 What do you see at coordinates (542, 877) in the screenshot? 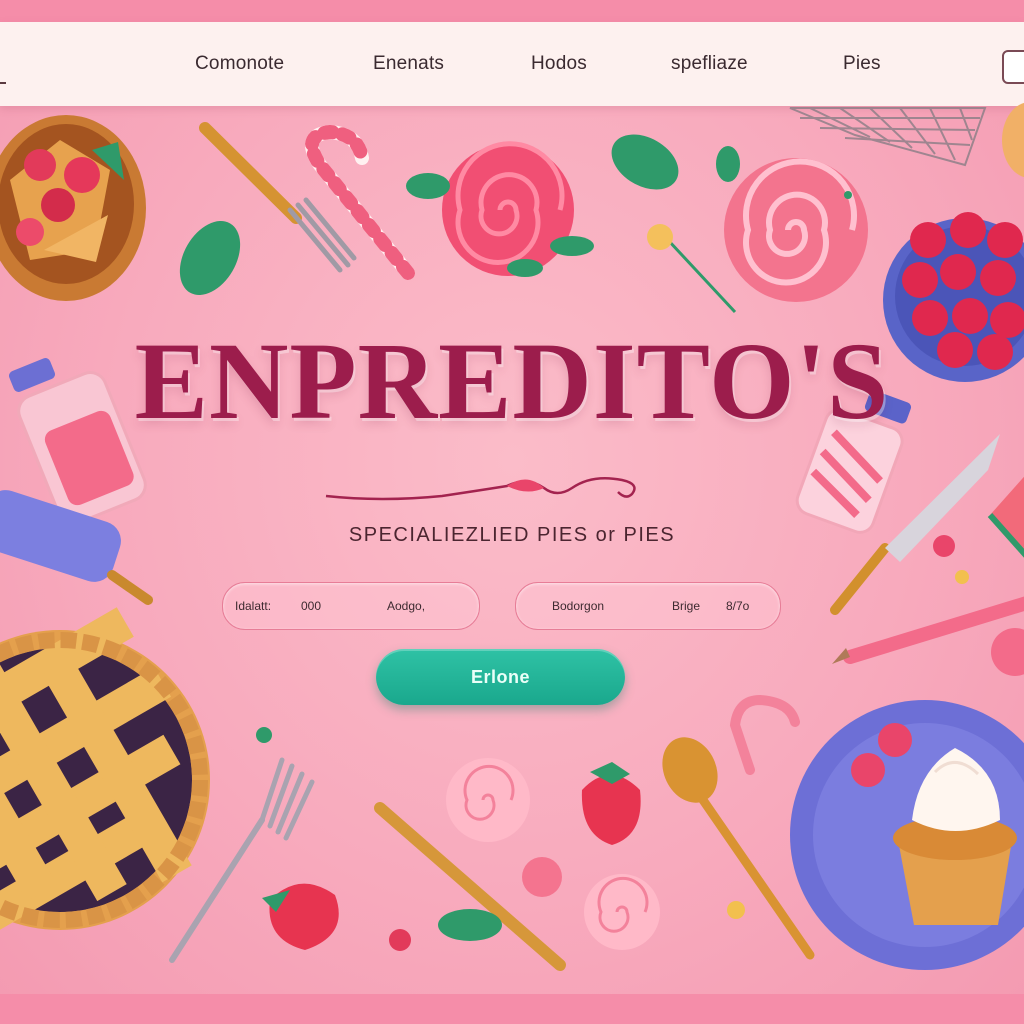
I see `meringue-icon` at bounding box center [542, 877].